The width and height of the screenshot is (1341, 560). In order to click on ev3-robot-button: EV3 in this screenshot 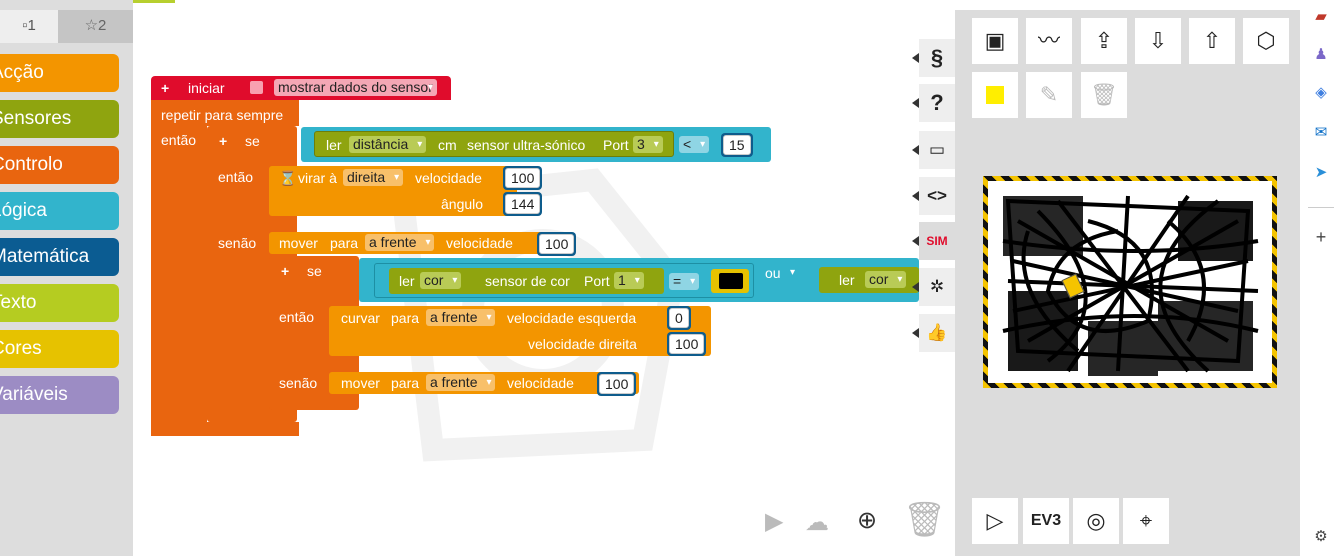, I will do `click(1046, 521)`.